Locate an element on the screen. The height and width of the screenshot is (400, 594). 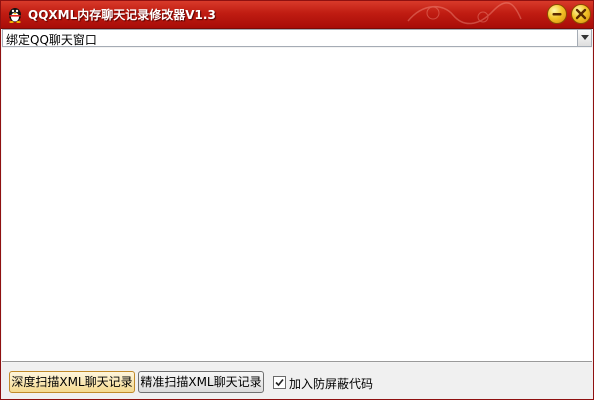
anti-block-label: 加入防屏蔽代码 is located at coordinates (331, 384).